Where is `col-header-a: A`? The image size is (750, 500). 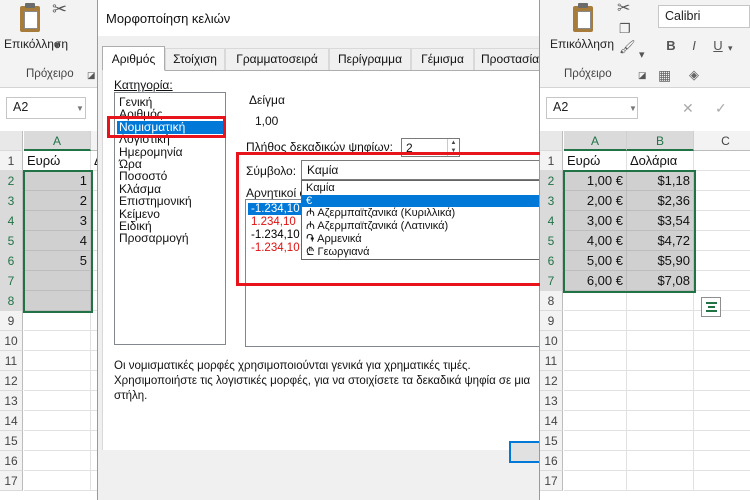 col-header-a: A is located at coordinates (57, 141).